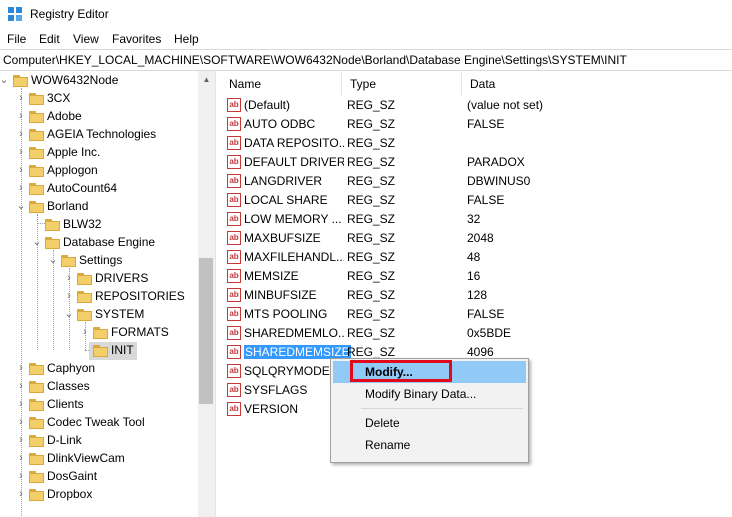 This screenshot has width=732, height=517. I want to click on tree-item: › Caphyon, so click(99, 369).